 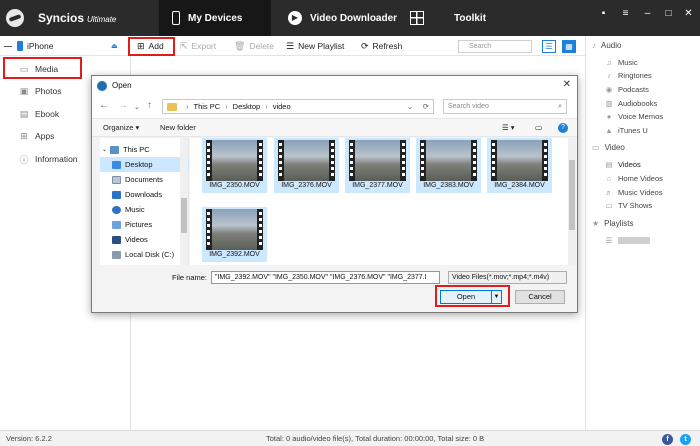 What do you see at coordinates (609, 205) in the screenshot?
I see `tv-icon: ▭` at bounding box center [609, 205].